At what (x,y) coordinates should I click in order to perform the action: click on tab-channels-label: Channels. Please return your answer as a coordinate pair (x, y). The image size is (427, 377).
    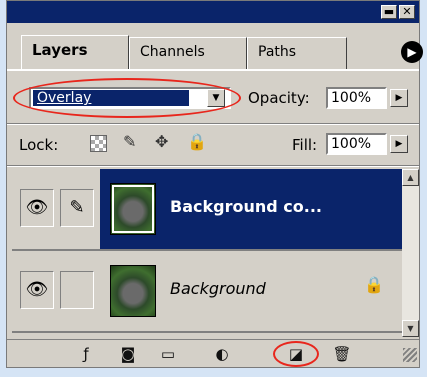
    Looking at the image, I should click on (172, 52).